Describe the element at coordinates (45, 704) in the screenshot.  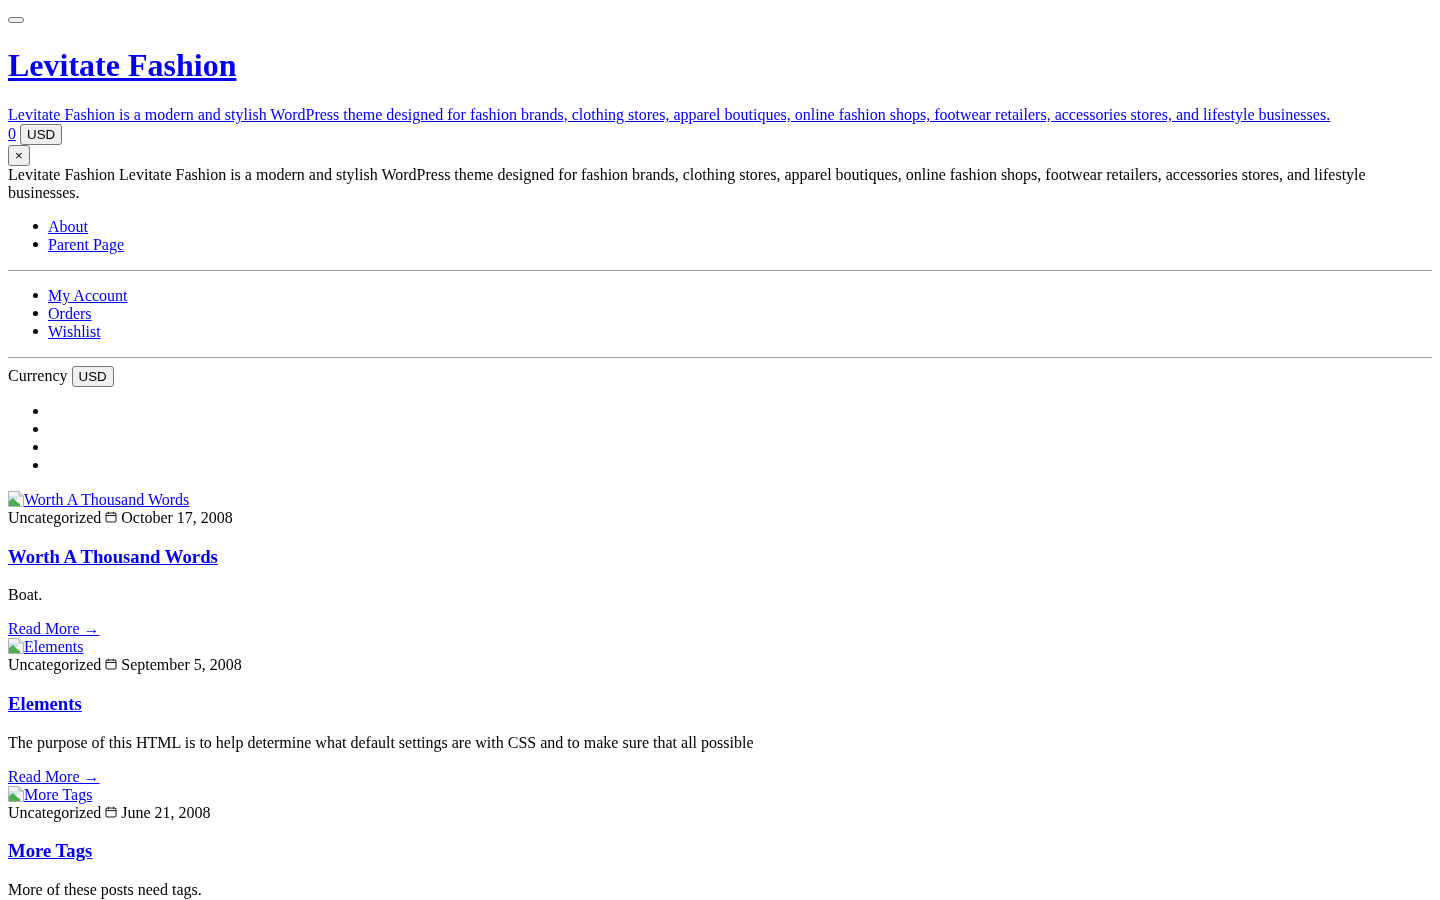
I see `post-title-link: Elements` at that location.